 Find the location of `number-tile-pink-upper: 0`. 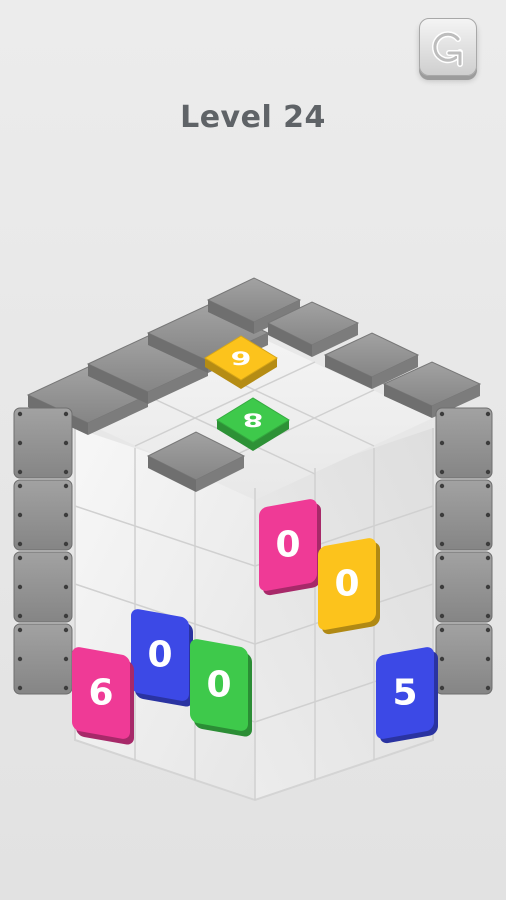

number-tile-pink-upper: 0 is located at coordinates (290, 547).